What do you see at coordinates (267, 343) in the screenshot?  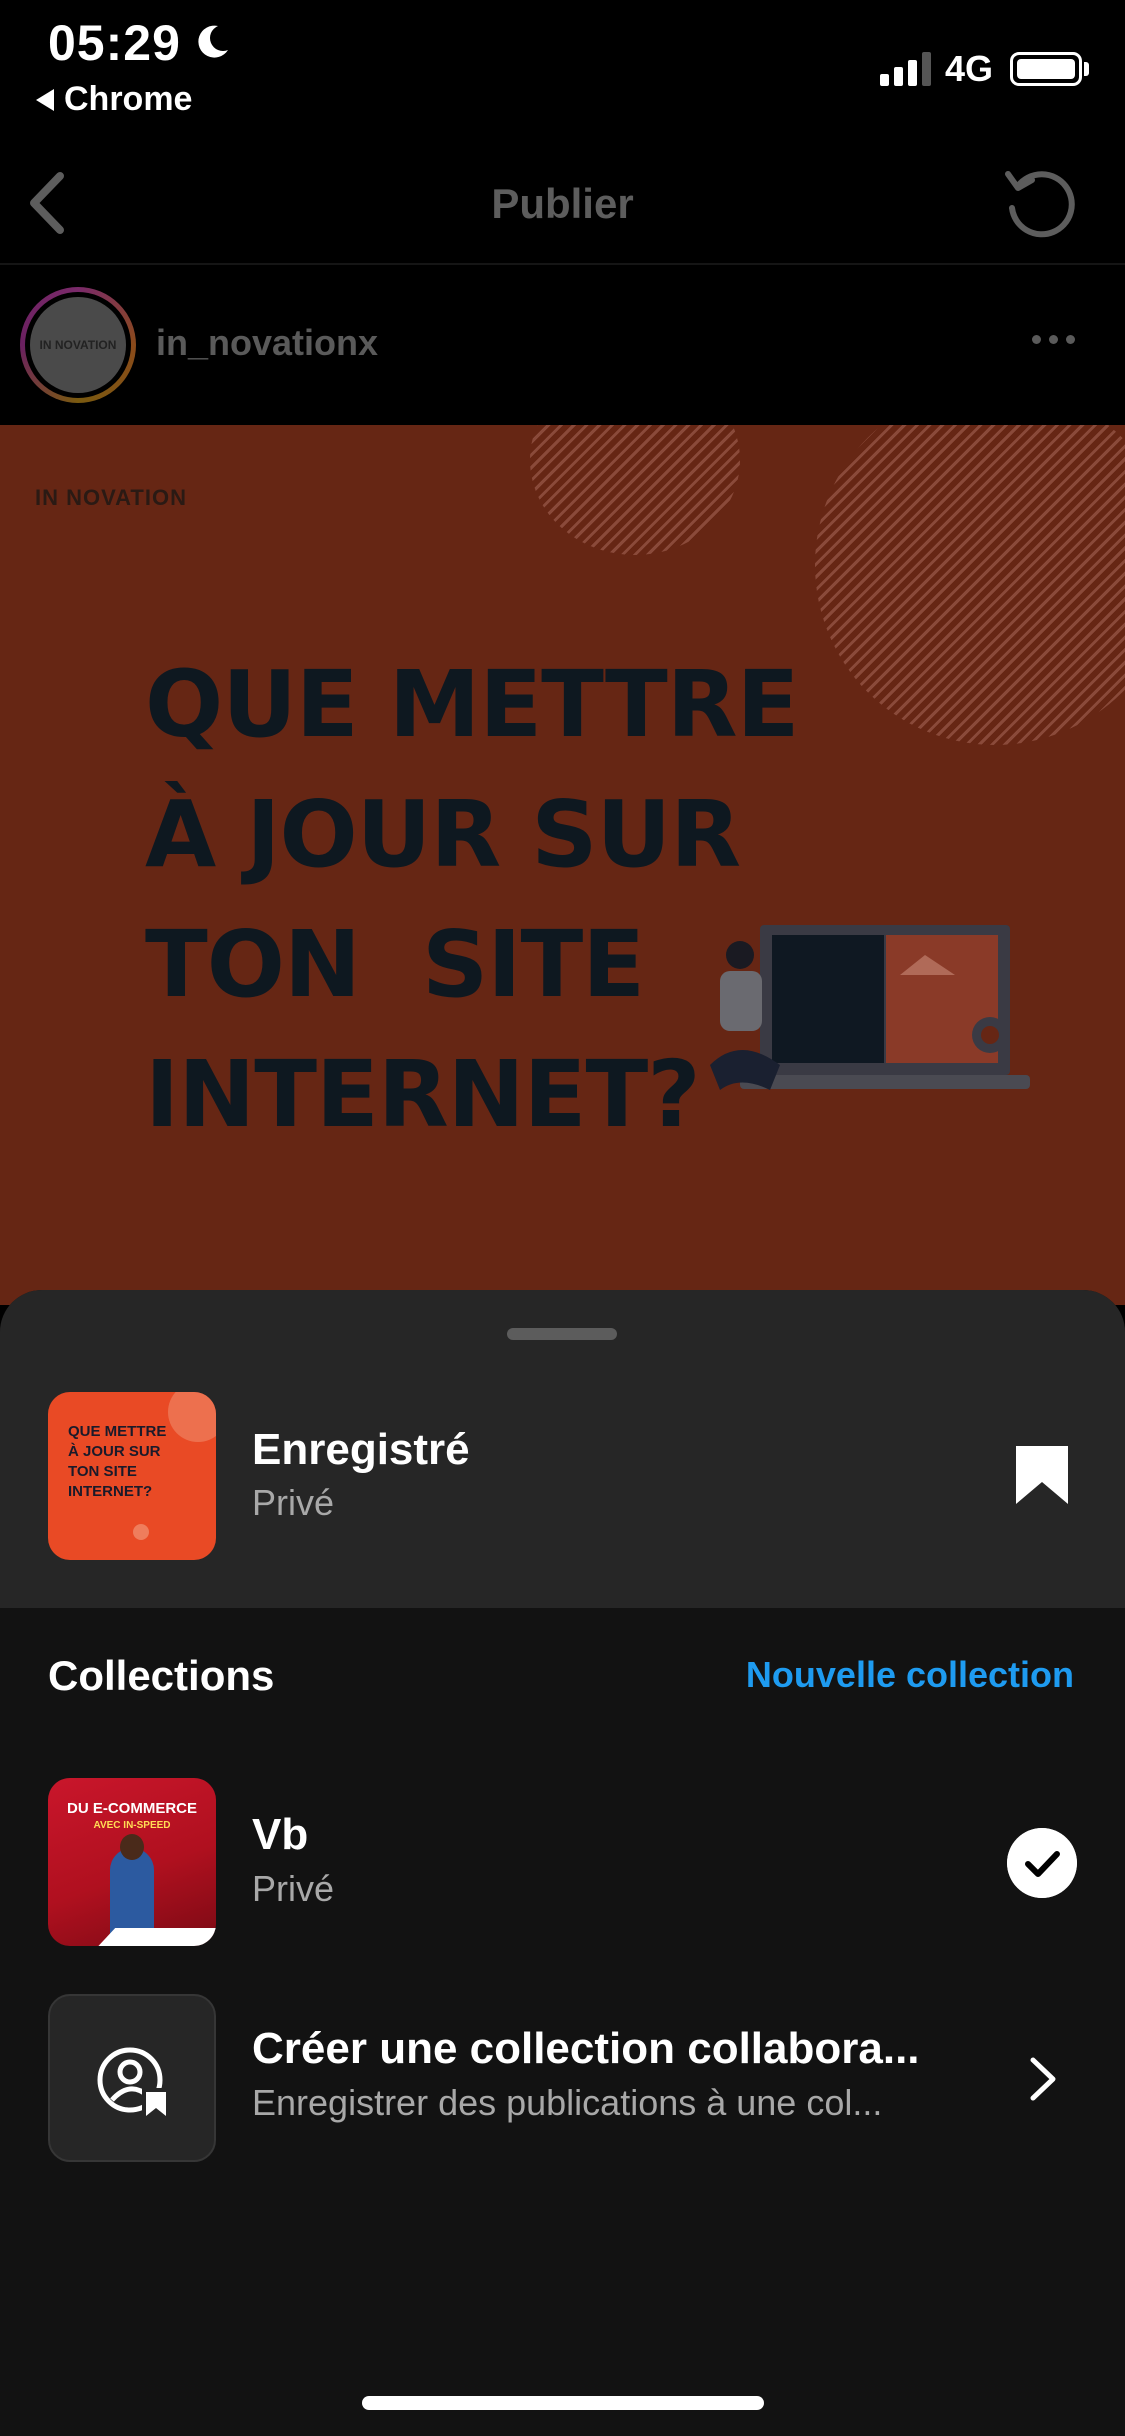 I see `author-username: in_novationx` at bounding box center [267, 343].